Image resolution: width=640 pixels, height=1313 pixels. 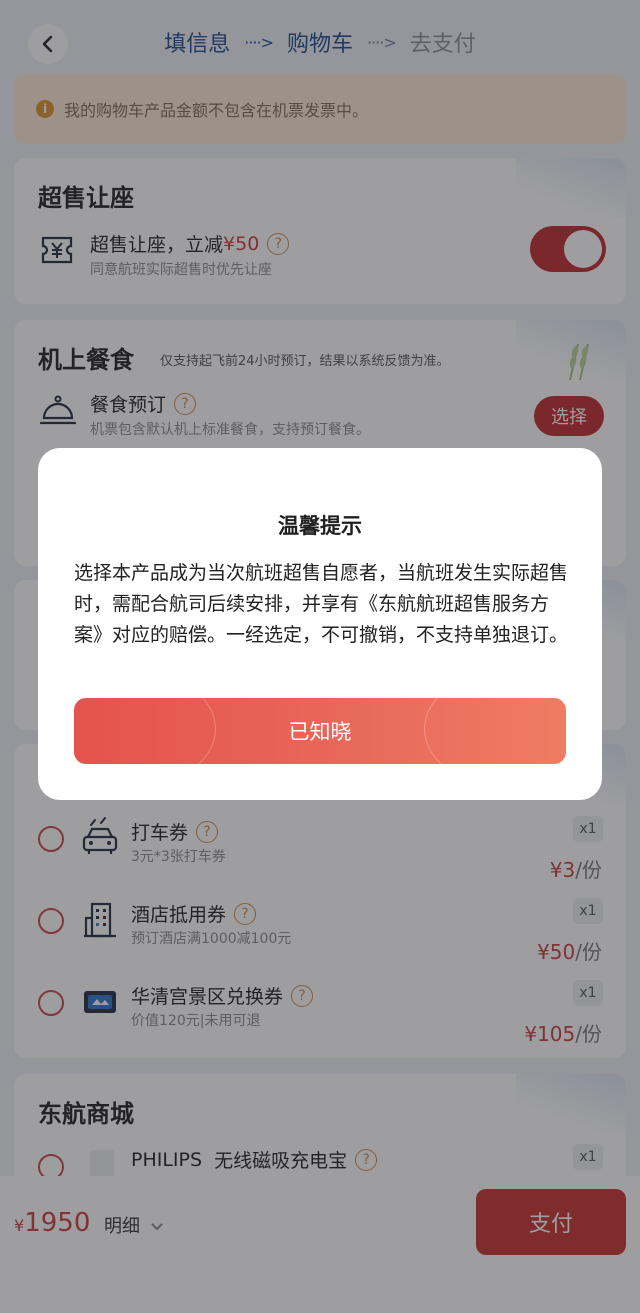 What do you see at coordinates (320, 731) in the screenshot?
I see `acknowledge-button: 已知晓` at bounding box center [320, 731].